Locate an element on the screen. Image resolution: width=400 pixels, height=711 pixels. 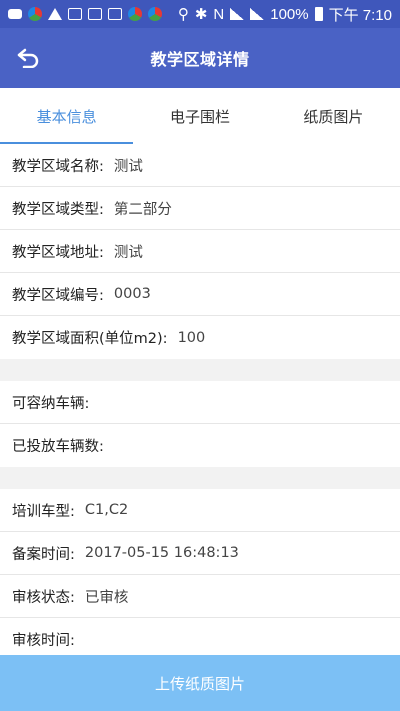
row-value: 100 is located at coordinates (191, 337).